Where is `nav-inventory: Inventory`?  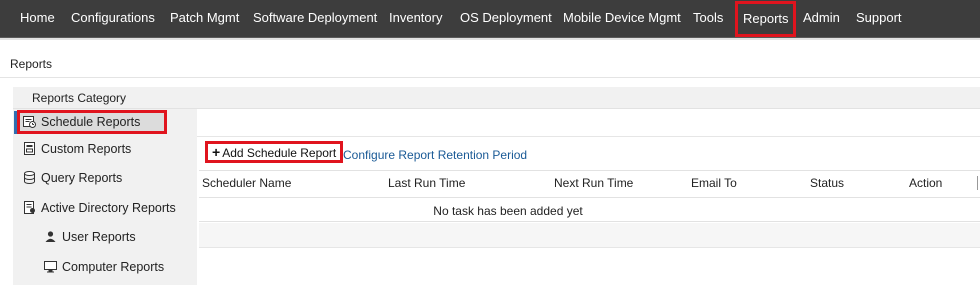 nav-inventory: Inventory is located at coordinates (415, 18).